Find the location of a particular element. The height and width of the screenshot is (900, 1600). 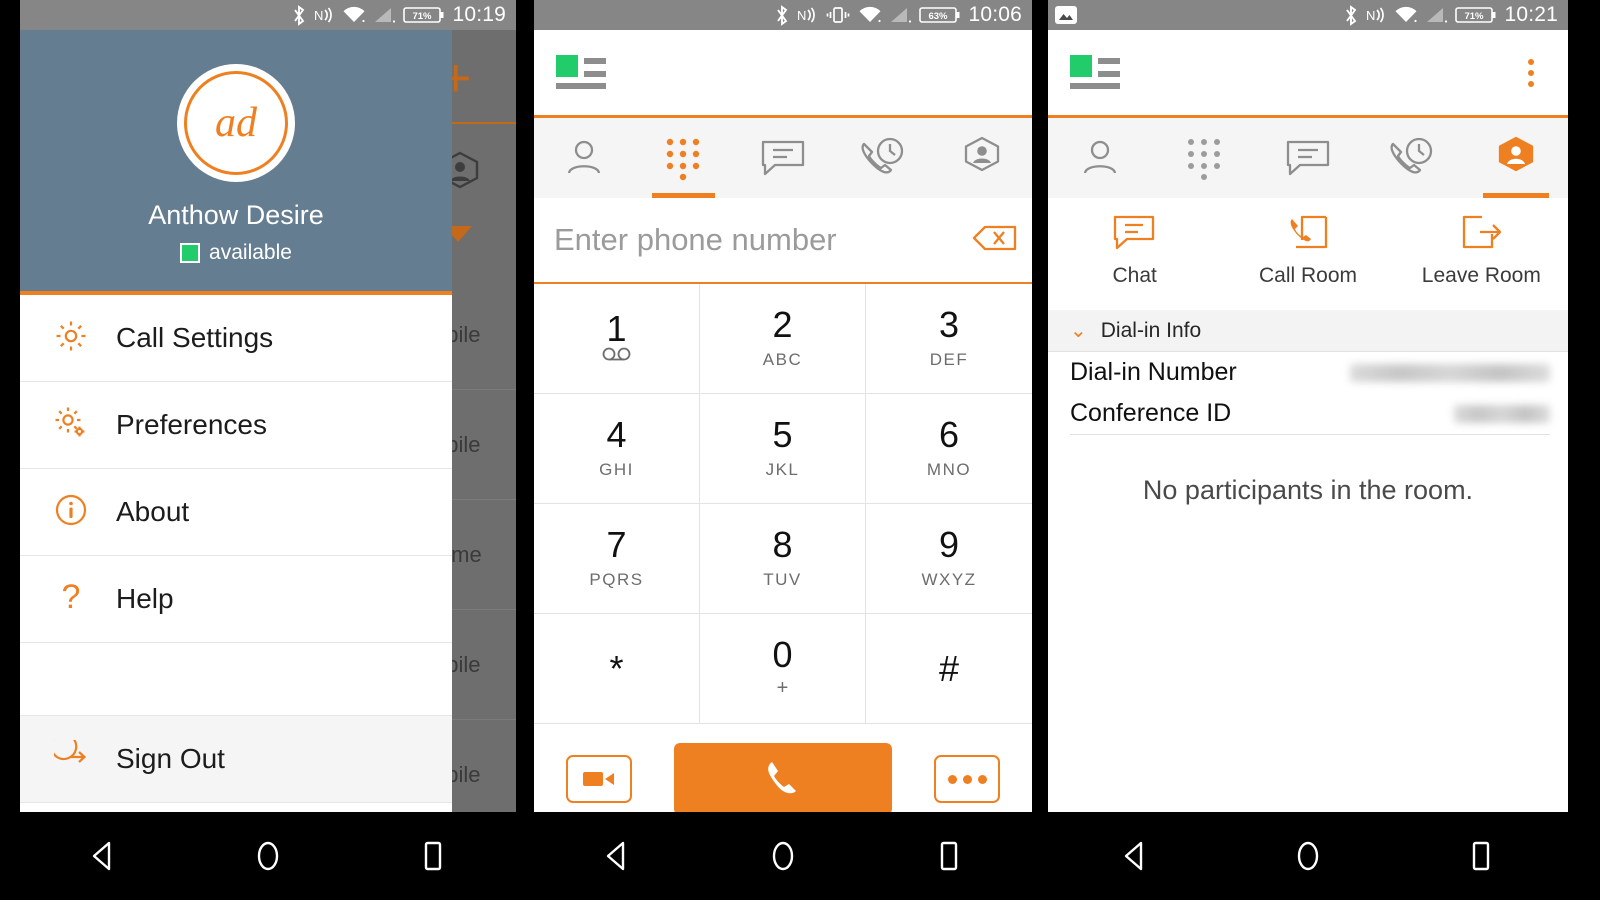

dial-key-digit: 1 is located at coordinates (616, 328).